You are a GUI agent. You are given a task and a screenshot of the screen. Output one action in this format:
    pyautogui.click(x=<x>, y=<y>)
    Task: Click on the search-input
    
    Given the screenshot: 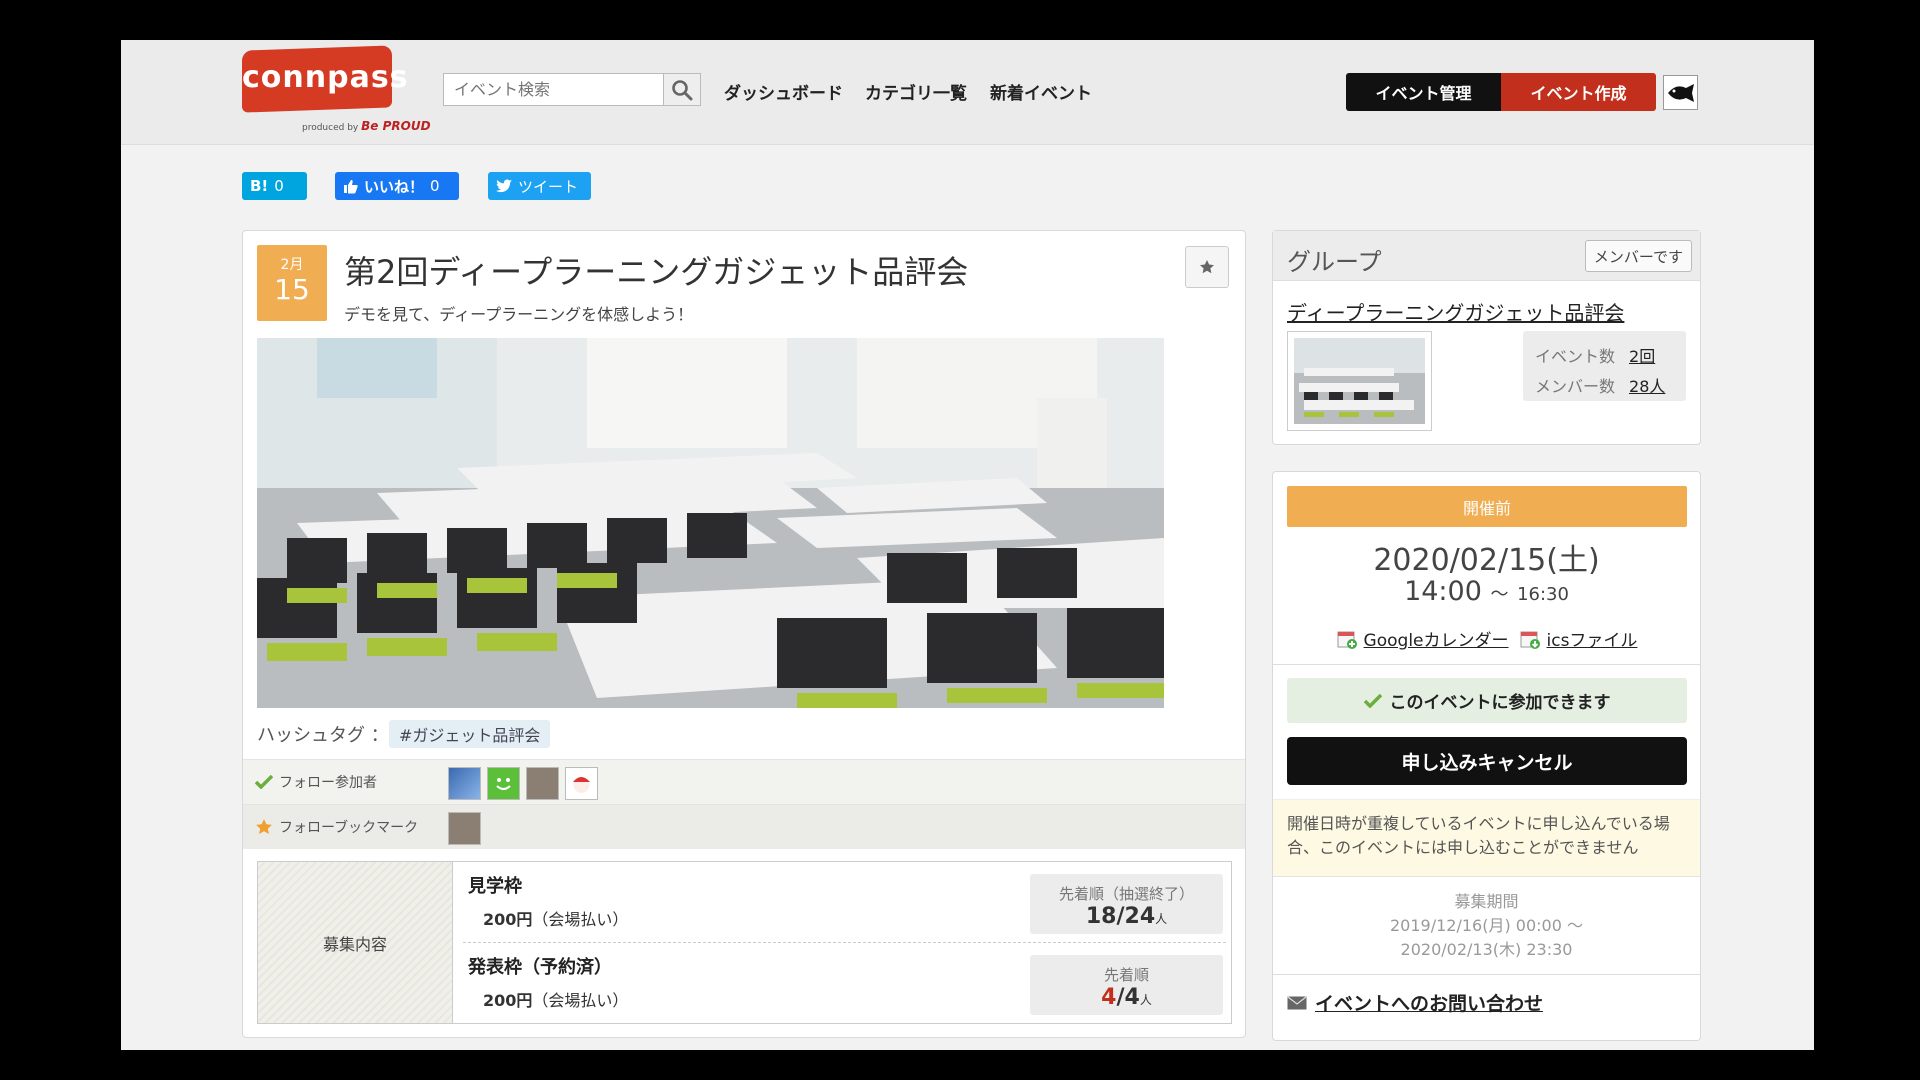 What is the action you would take?
    pyautogui.click(x=553, y=89)
    